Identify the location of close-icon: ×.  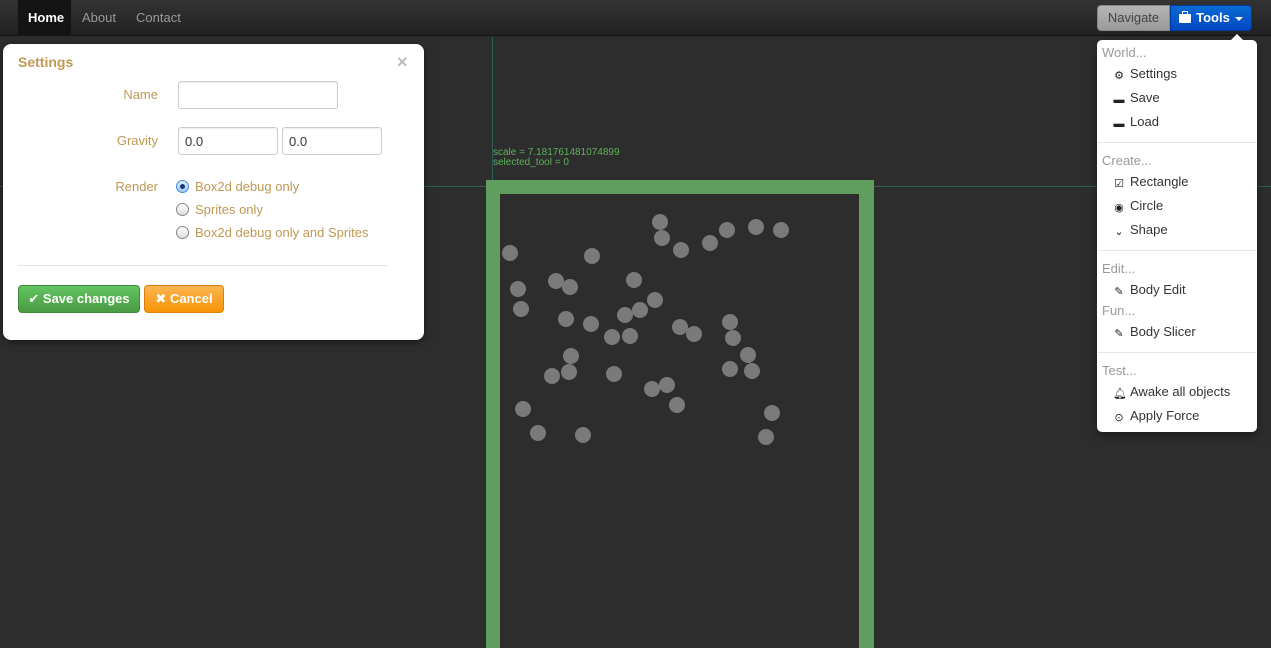
(402, 62).